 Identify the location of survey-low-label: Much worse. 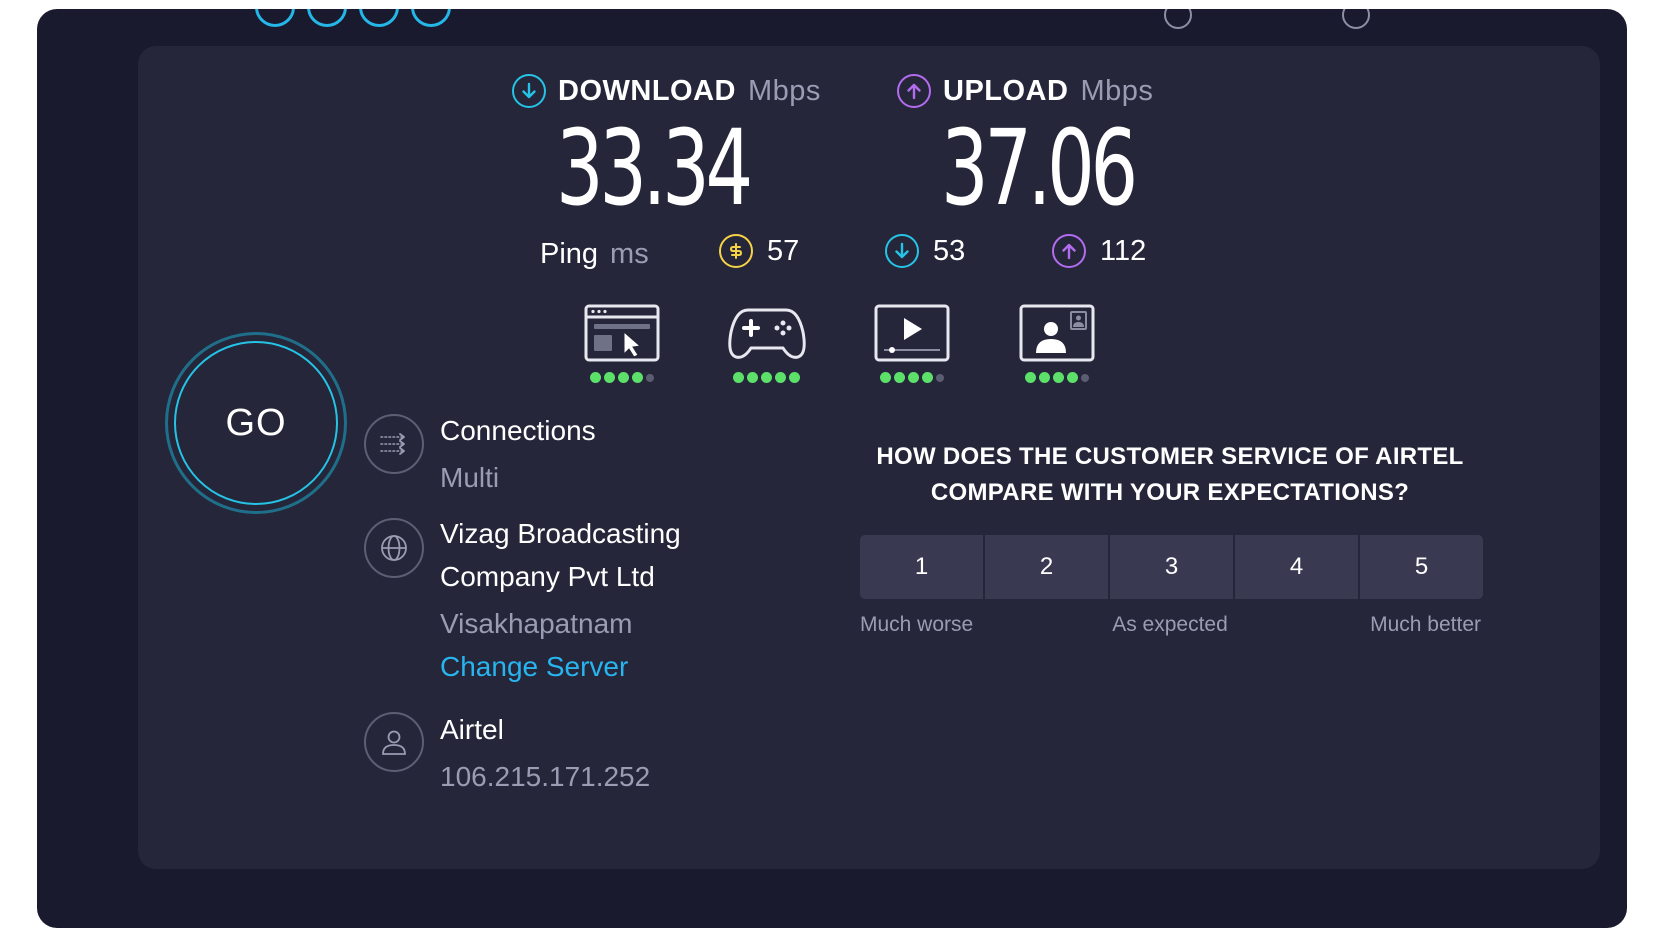
(917, 624).